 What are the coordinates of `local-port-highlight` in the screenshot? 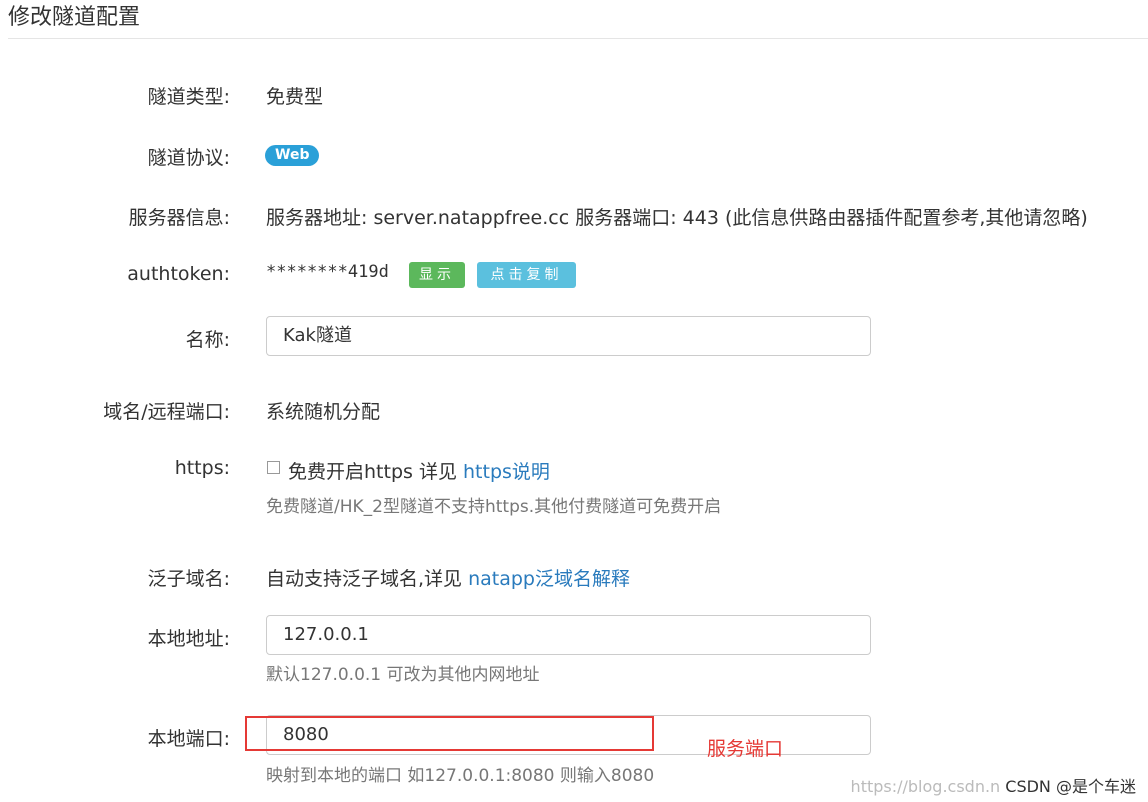 It's located at (449, 733).